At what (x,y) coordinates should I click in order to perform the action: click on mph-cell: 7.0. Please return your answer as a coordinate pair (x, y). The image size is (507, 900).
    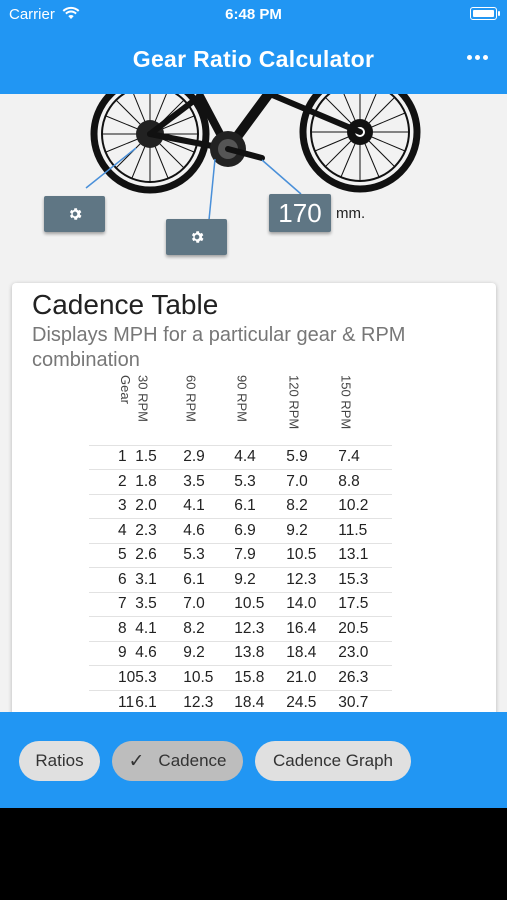
    Looking at the image, I should click on (312, 481).